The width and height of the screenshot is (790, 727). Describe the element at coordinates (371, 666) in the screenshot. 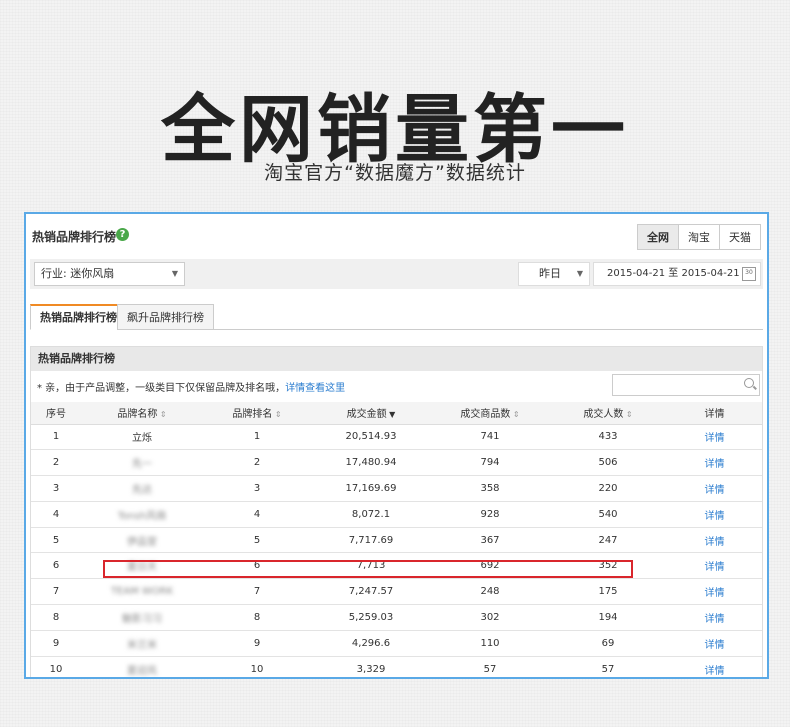

I see `cell-amount: 3,329` at that location.